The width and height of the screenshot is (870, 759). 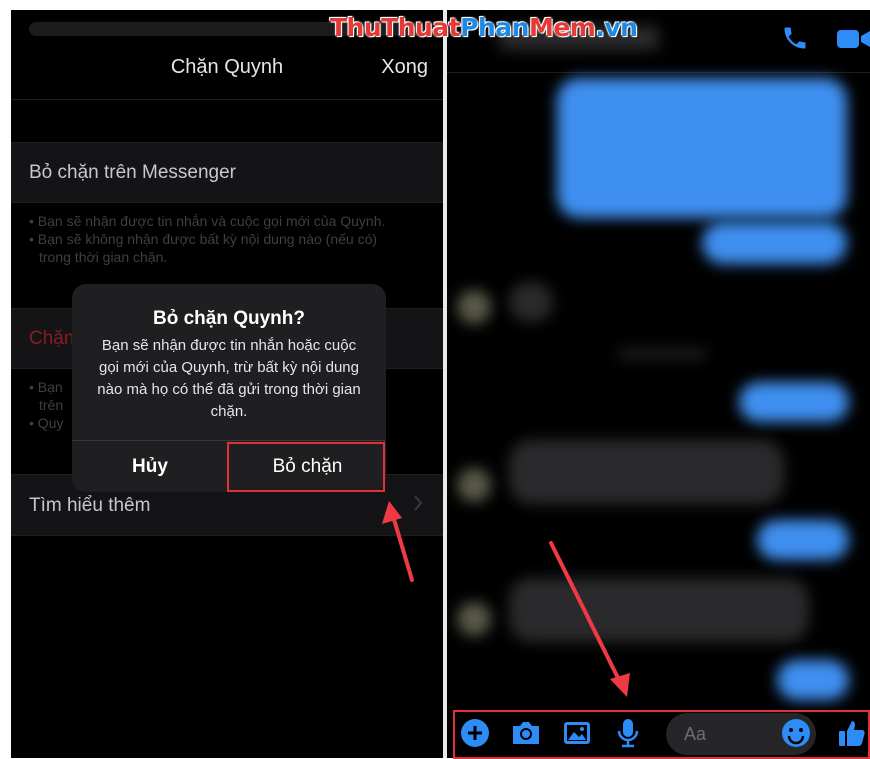 I want to click on arrow-down-icon, so click(x=589, y=619).